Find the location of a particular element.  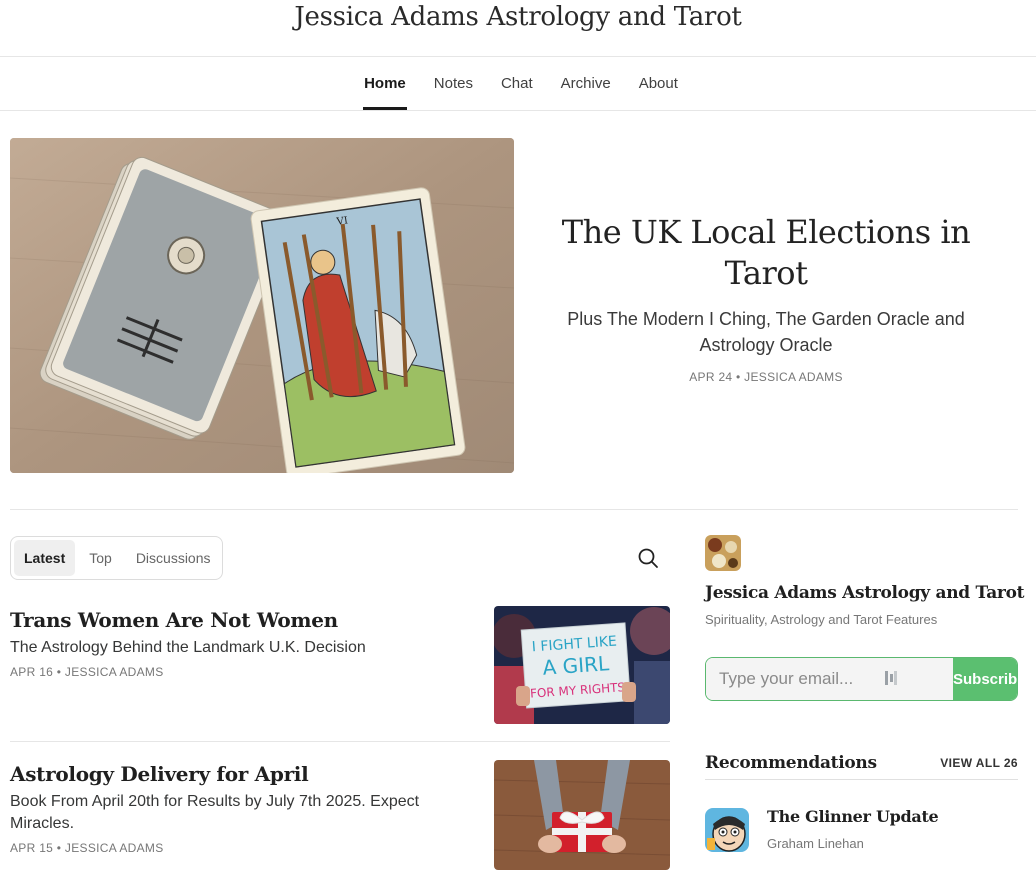

nav-notes: Notes is located at coordinates (453, 83).